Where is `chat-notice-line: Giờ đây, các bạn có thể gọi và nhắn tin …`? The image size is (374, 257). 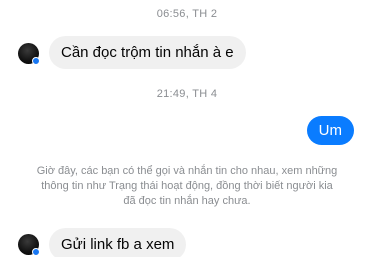 chat-notice-line: Giờ đây, các bạn có thể gọi và nhắn tin … is located at coordinates (187, 171).